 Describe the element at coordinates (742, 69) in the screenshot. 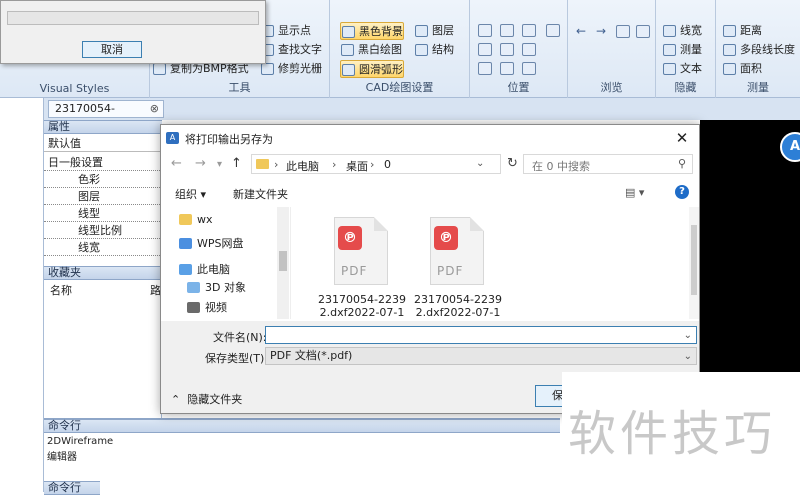

I see `area-button: 面积` at that location.